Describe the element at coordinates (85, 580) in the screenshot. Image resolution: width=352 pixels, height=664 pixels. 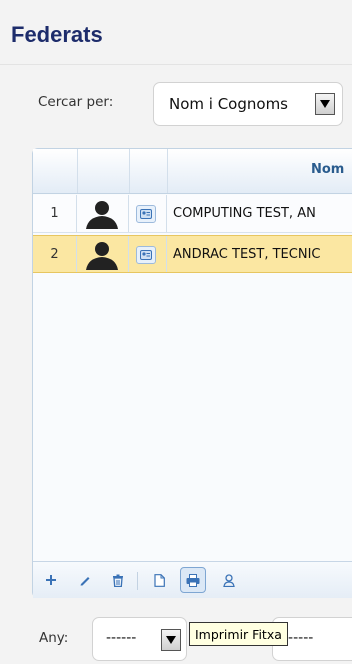
I see `edit-icon` at that location.